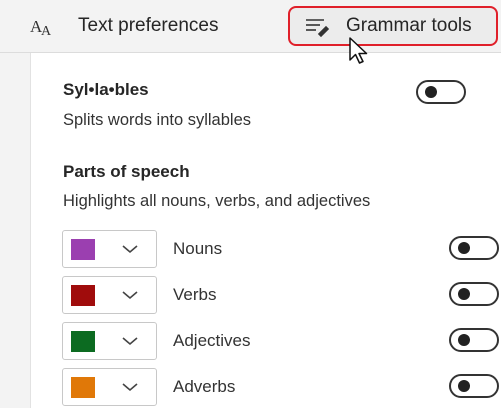  Describe the element at coordinates (109, 295) in the screenshot. I see `verbs-color-picker` at that location.